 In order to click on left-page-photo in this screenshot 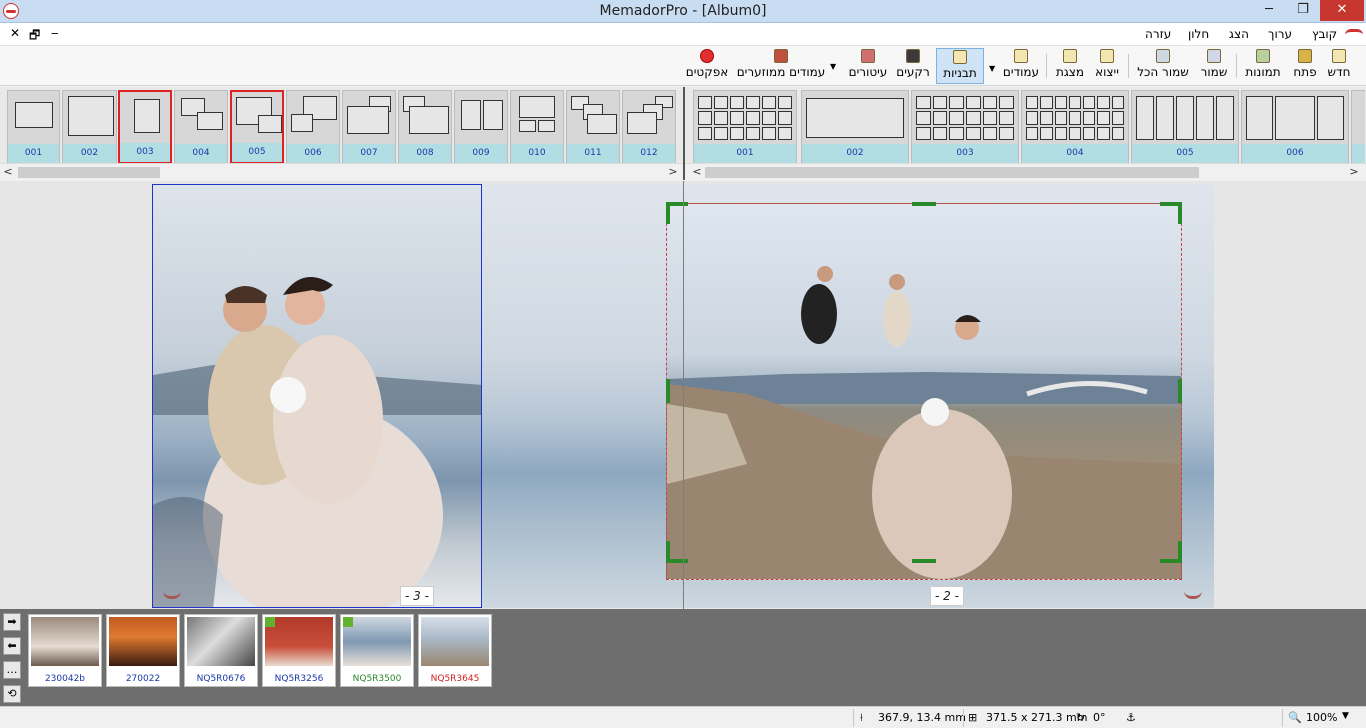, I will do `click(317, 396)`.